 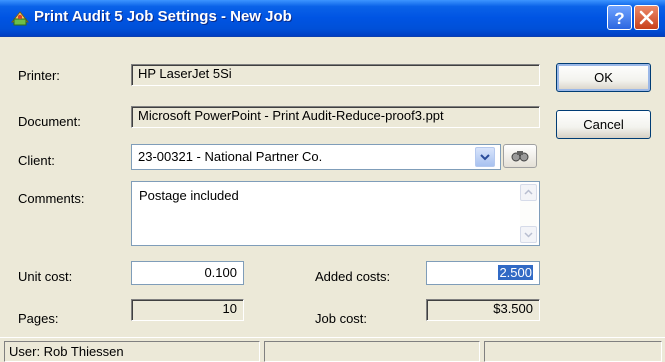 What do you see at coordinates (341, 318) in the screenshot?
I see `job-cost-label: Job cost:` at bounding box center [341, 318].